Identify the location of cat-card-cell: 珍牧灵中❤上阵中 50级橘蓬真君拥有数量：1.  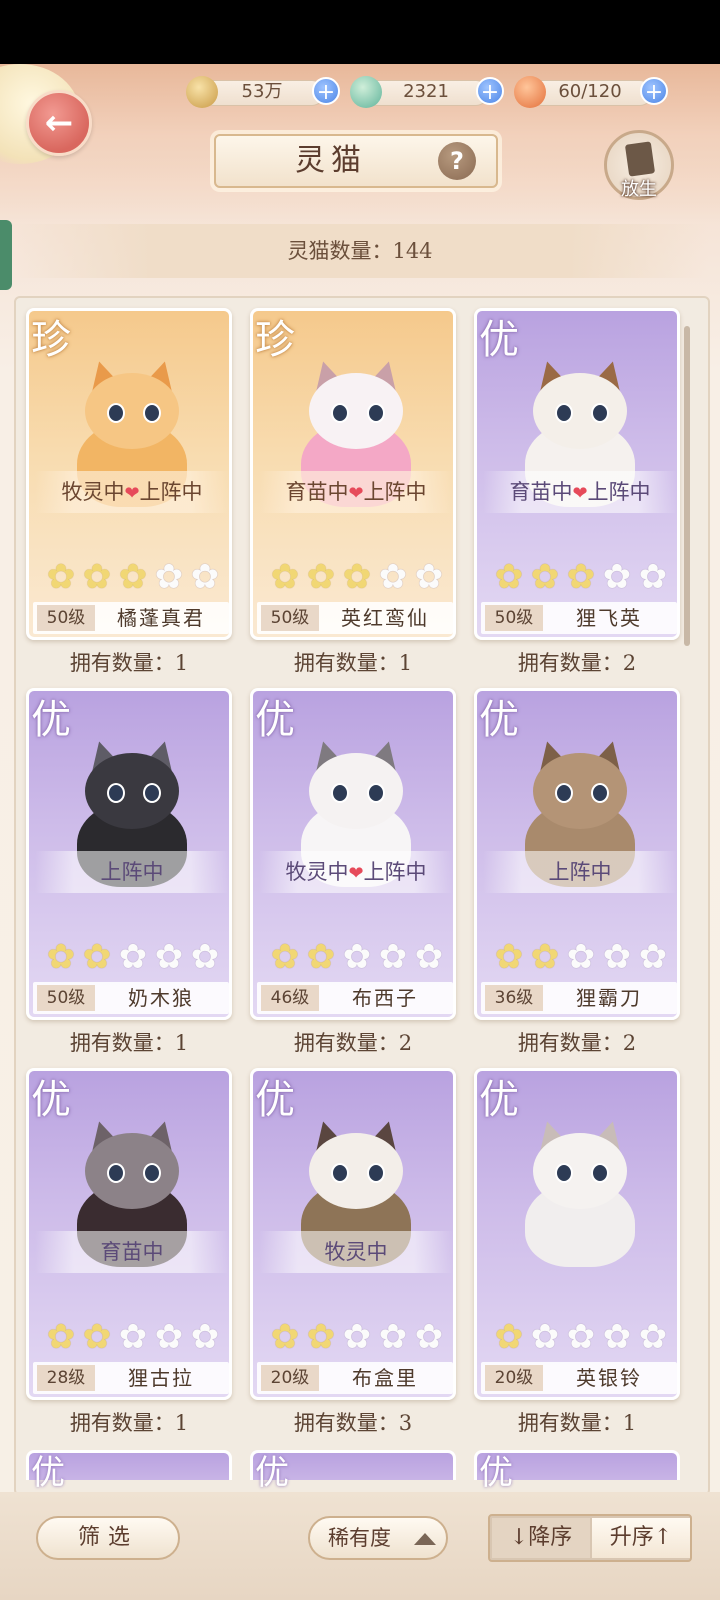
(131, 498).